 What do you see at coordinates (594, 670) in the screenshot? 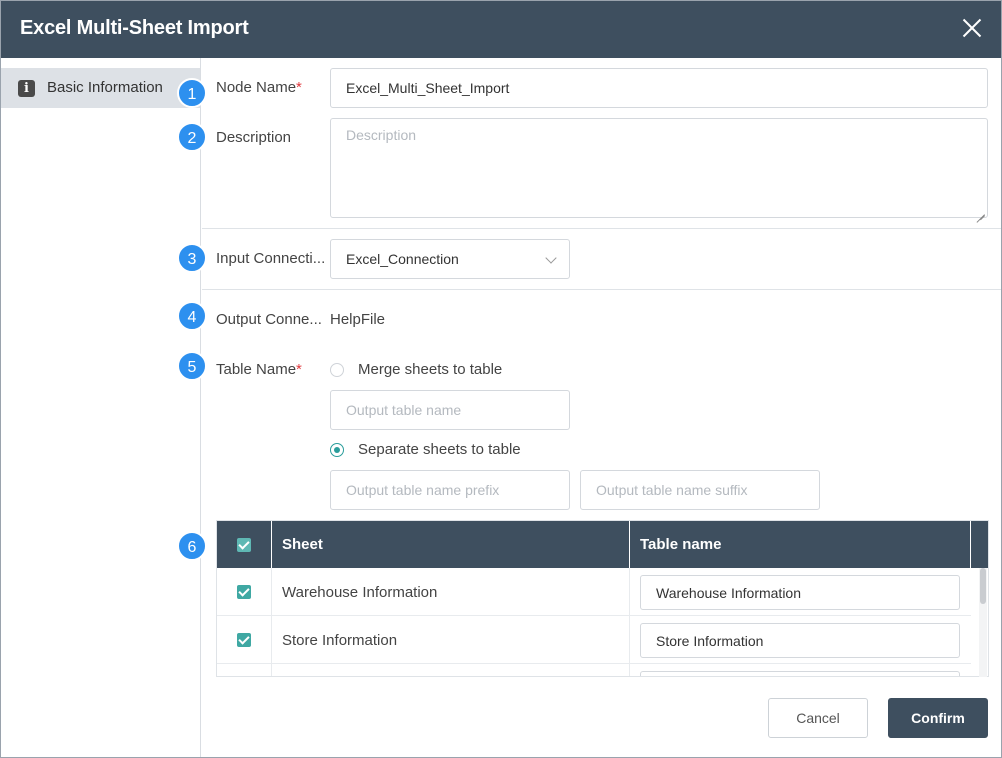
I see `table-row-partial` at bounding box center [594, 670].